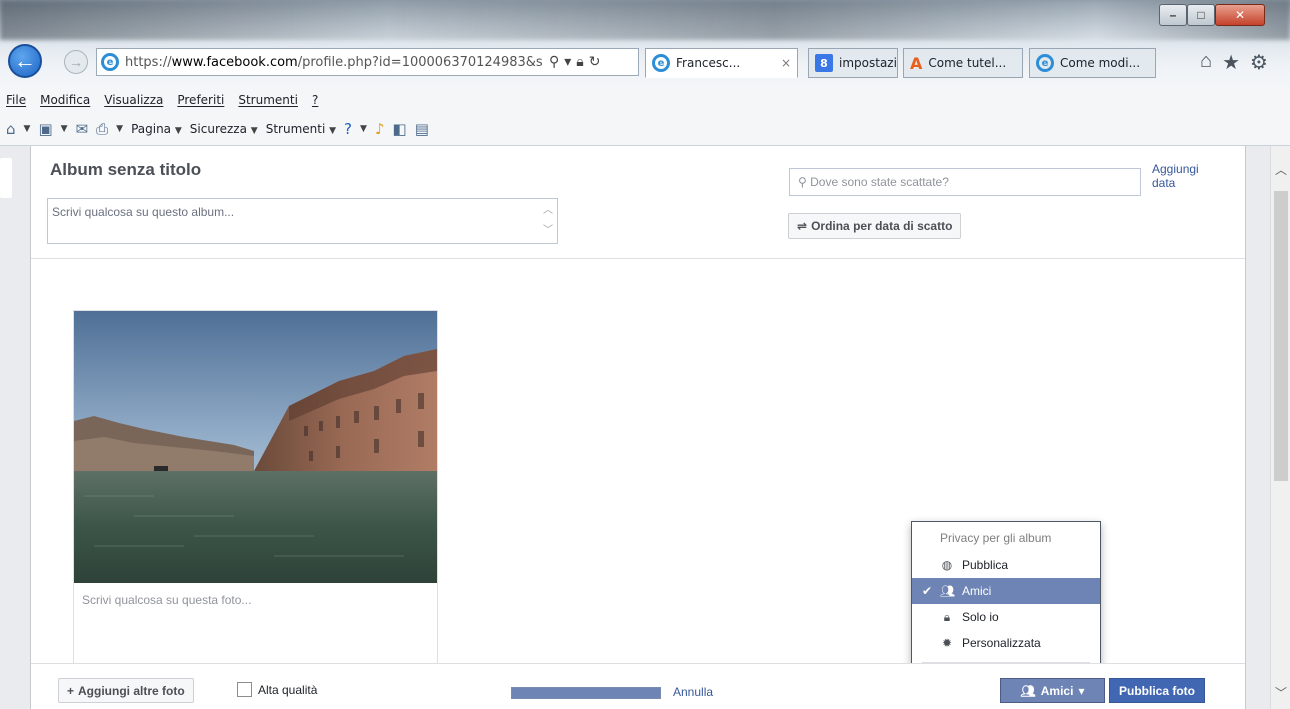 The image size is (1290, 709). Describe the element at coordinates (965, 182) in the screenshot. I see `location-input: ⚲ Dove sono state scattate?` at that location.